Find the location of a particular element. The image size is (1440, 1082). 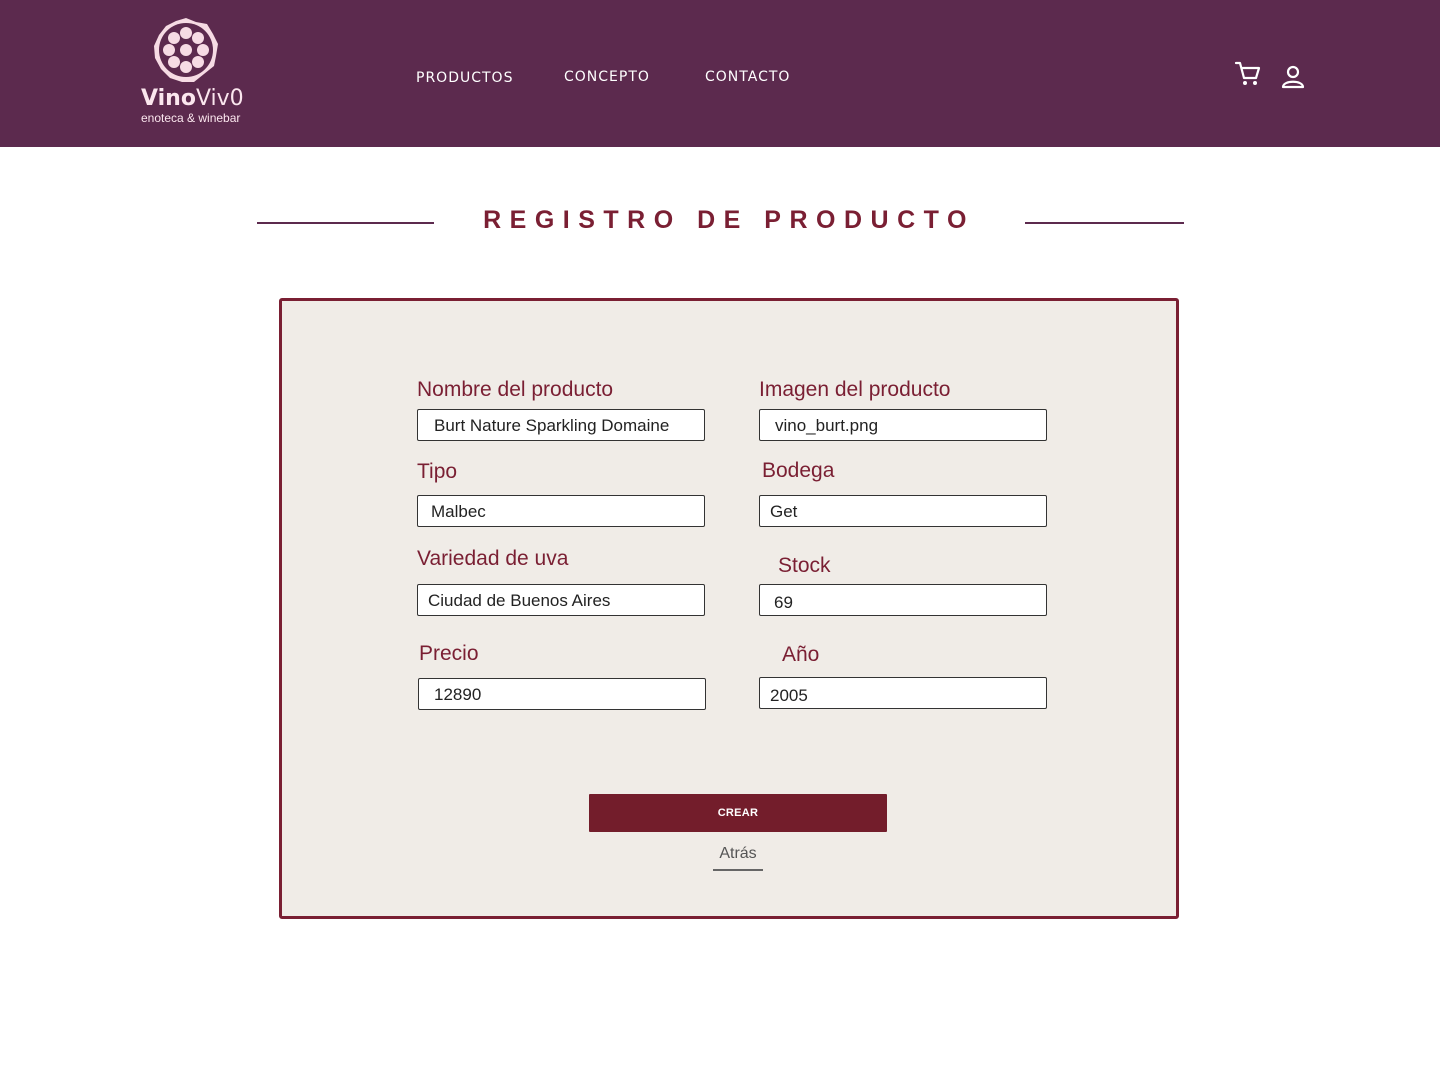

nombre-input is located at coordinates (561, 425).